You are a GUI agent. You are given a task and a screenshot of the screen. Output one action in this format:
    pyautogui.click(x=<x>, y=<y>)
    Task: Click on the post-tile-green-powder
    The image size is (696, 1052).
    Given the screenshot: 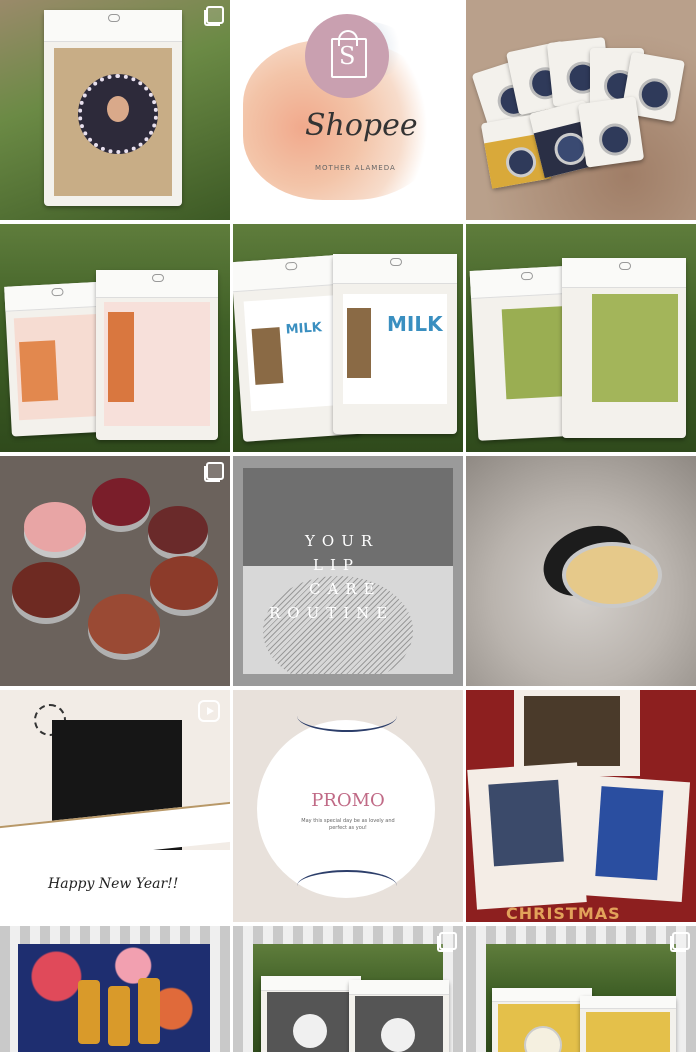 What is the action you would take?
    pyautogui.click(x=581, y=338)
    